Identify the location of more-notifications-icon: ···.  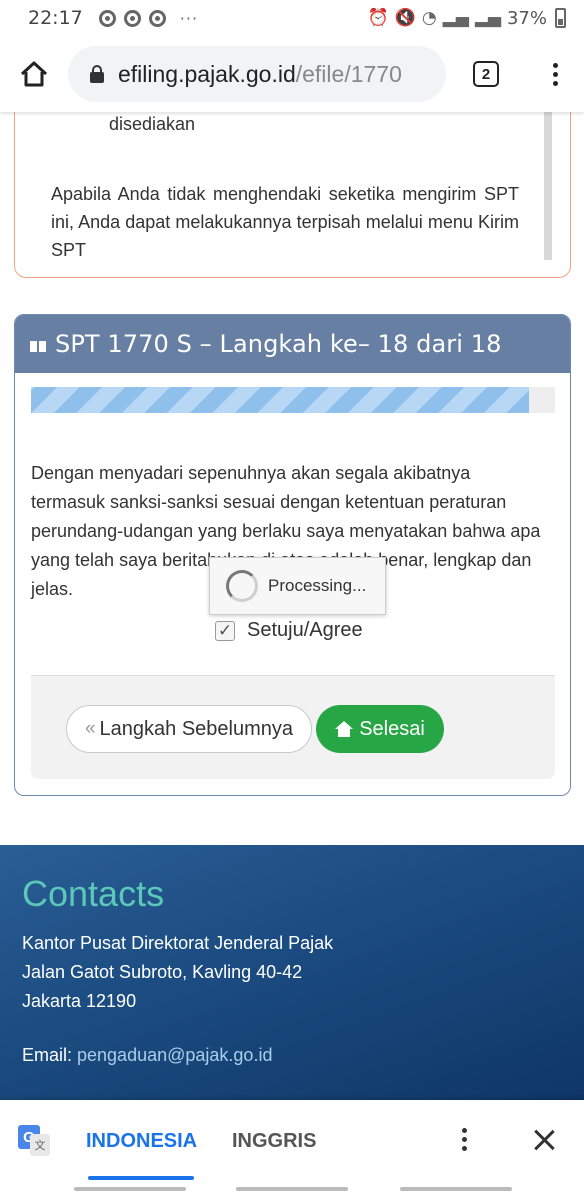
(189, 18).